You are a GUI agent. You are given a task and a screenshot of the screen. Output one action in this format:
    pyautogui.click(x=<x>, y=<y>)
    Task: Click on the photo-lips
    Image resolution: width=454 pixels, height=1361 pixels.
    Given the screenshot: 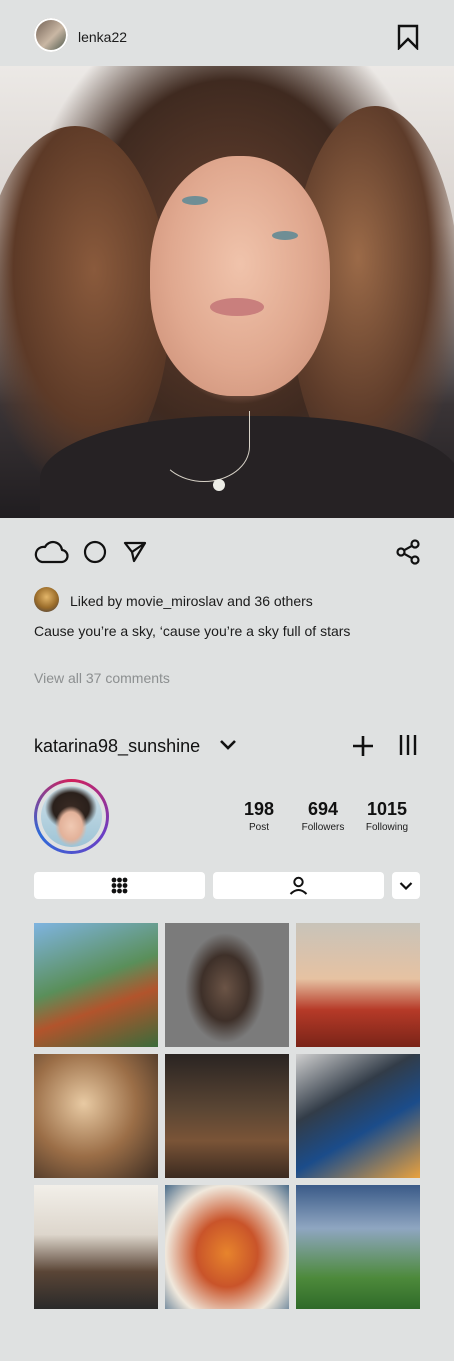 What is the action you would take?
    pyautogui.click(x=237, y=307)
    